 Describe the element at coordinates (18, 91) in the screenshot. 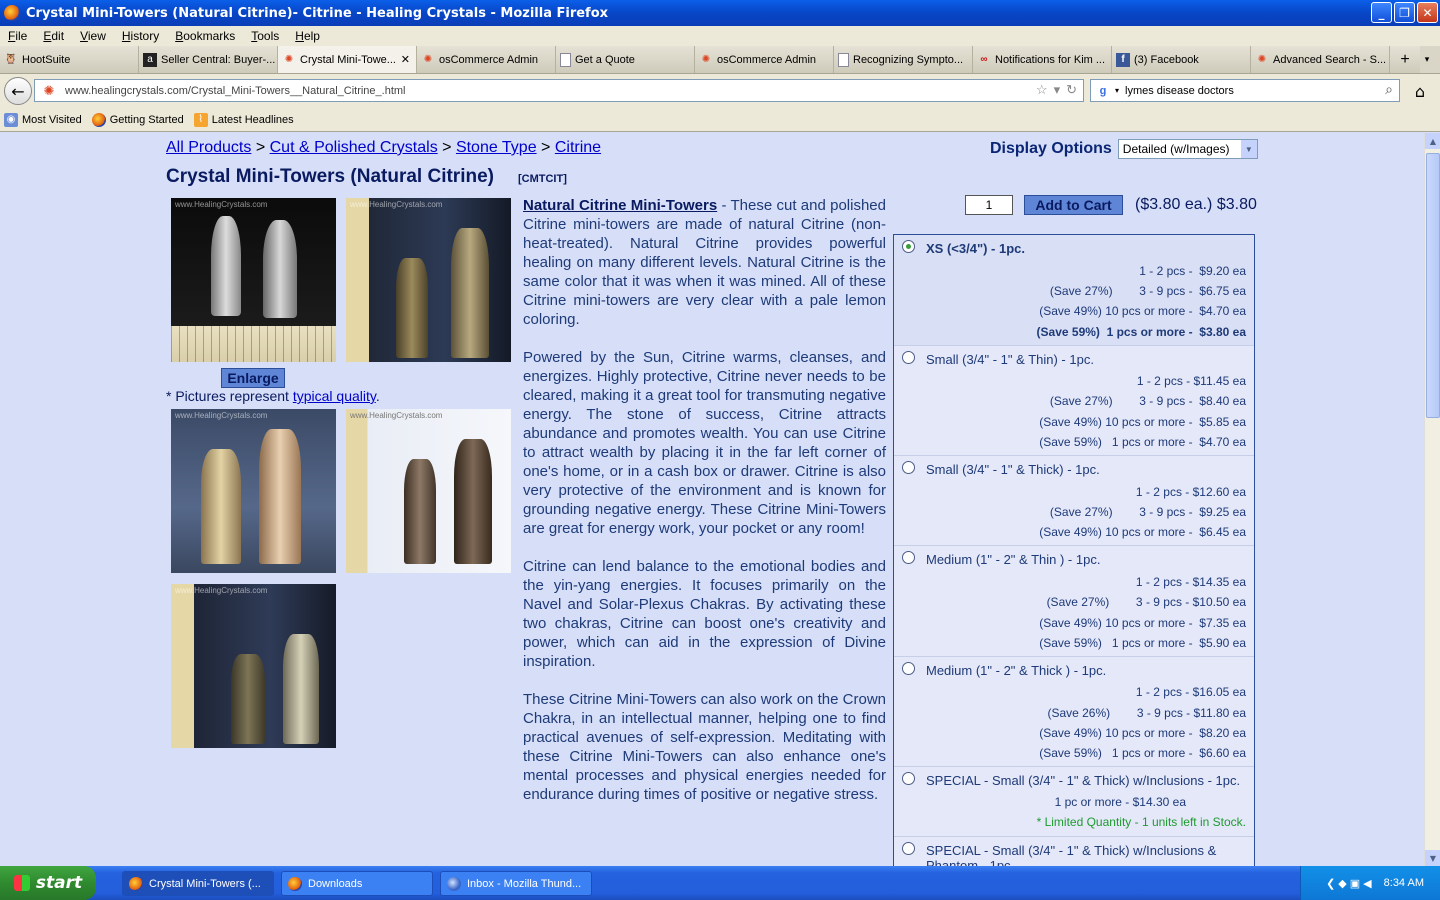

I see `back-button: ←` at that location.